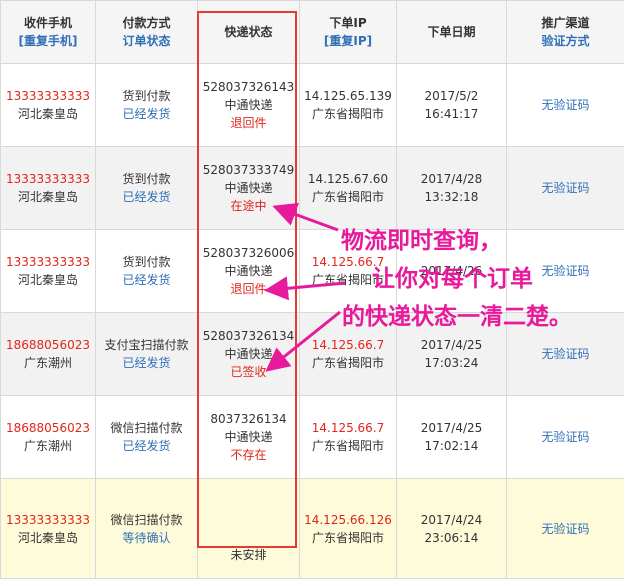  I want to click on order-time: 16:41:17, so click(451, 114).